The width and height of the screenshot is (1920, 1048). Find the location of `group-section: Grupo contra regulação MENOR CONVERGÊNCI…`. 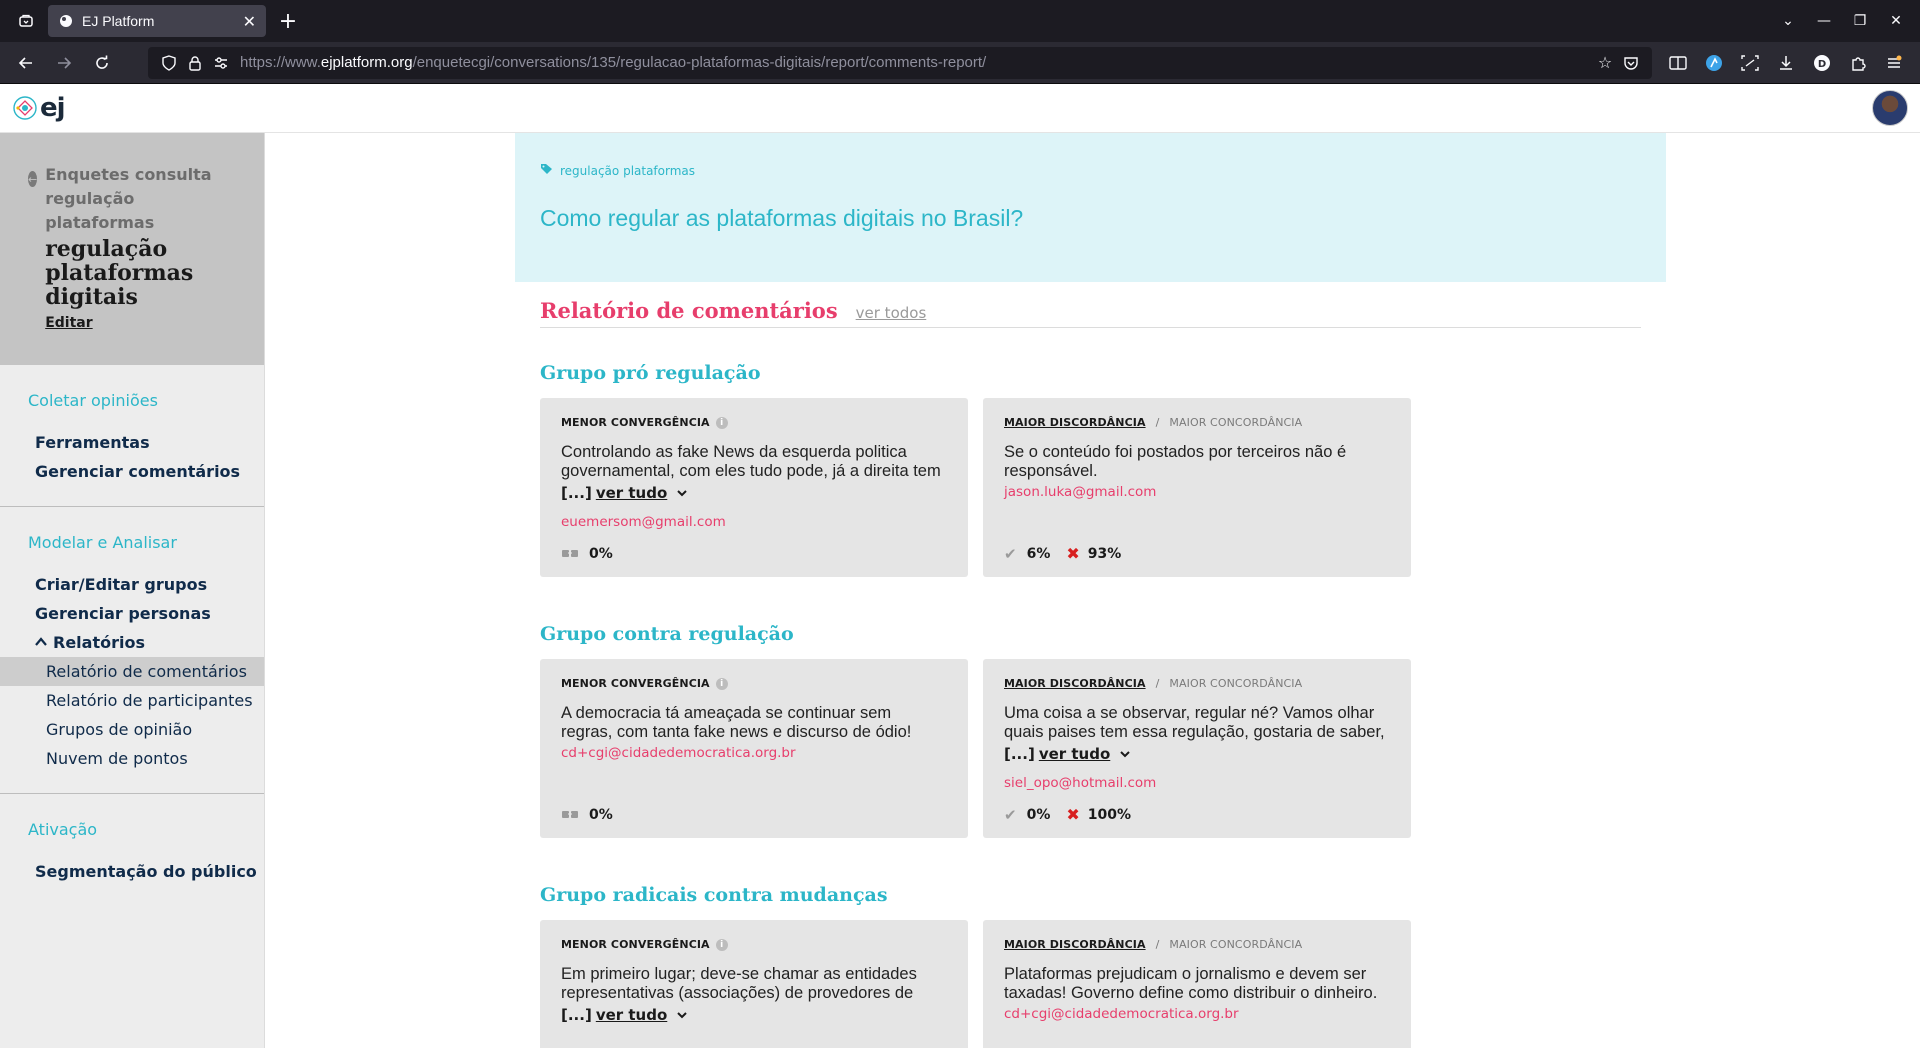

group-section: Grupo contra regulação MENOR CONVERGÊNCI… is located at coordinates (1230, 730).